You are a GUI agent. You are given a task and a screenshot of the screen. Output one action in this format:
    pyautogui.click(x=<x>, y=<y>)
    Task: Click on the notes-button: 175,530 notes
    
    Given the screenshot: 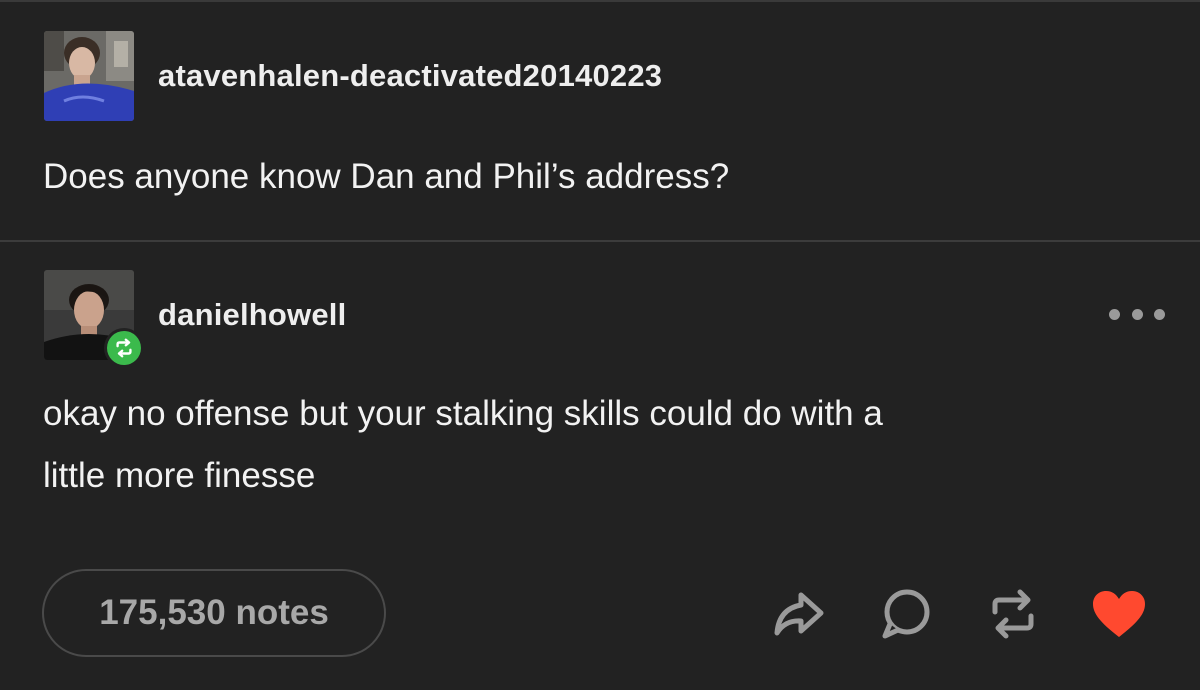 What is the action you would take?
    pyautogui.click(x=214, y=613)
    